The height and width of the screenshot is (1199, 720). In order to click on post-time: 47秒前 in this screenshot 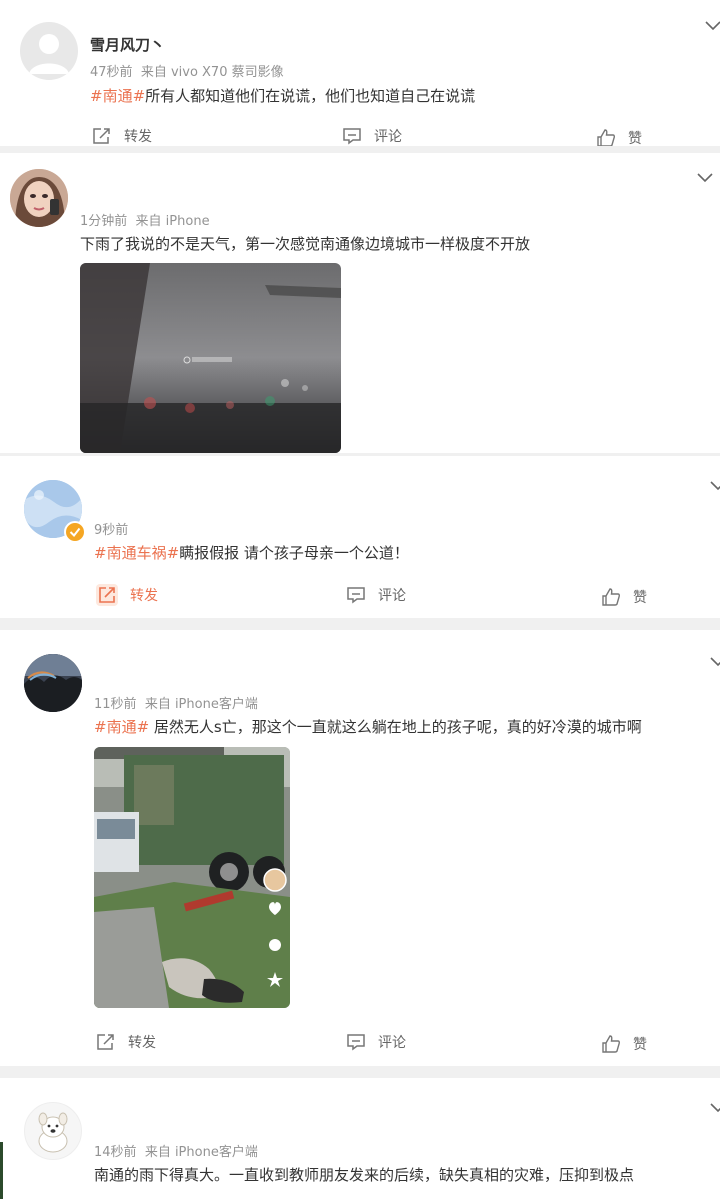, I will do `click(111, 72)`.